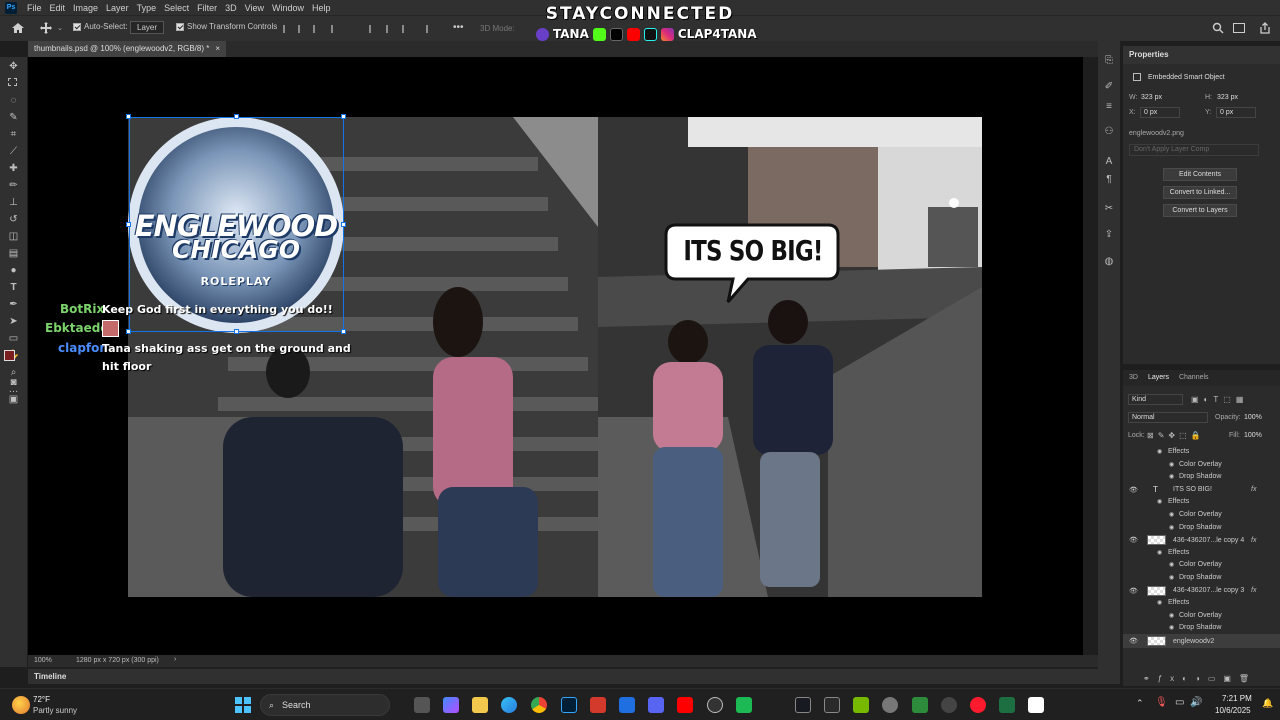 The width and height of the screenshot is (1280, 720). I want to click on tab-3d: 3D, so click(1133, 378).